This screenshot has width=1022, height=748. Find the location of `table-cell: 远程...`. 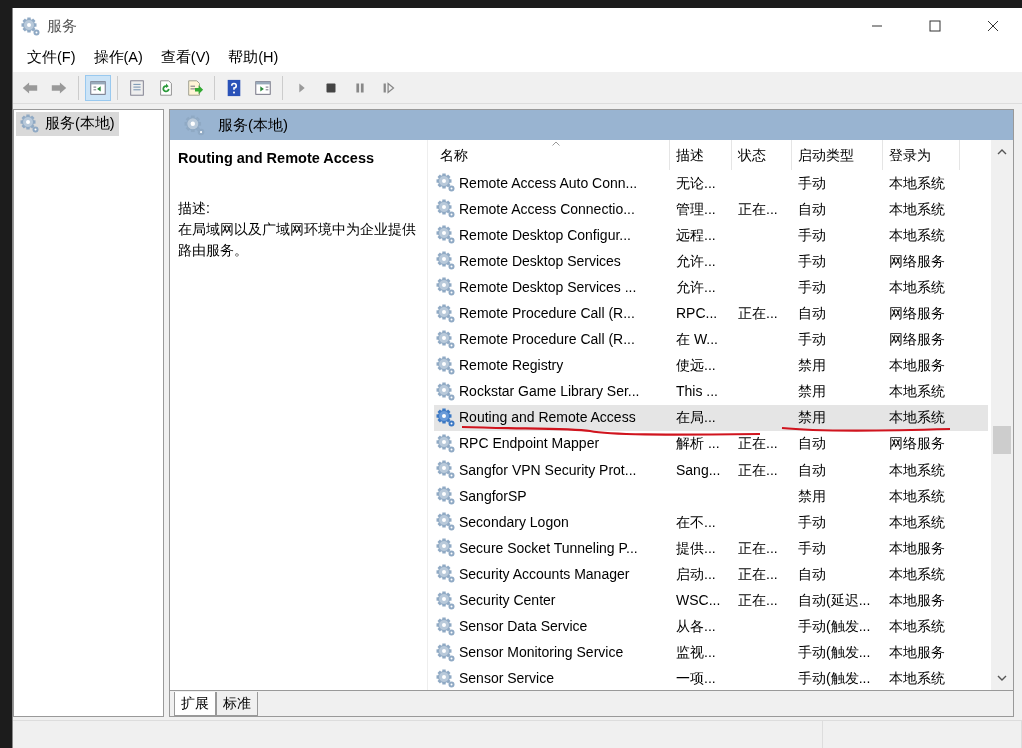

table-cell: 远程... is located at coordinates (696, 234).